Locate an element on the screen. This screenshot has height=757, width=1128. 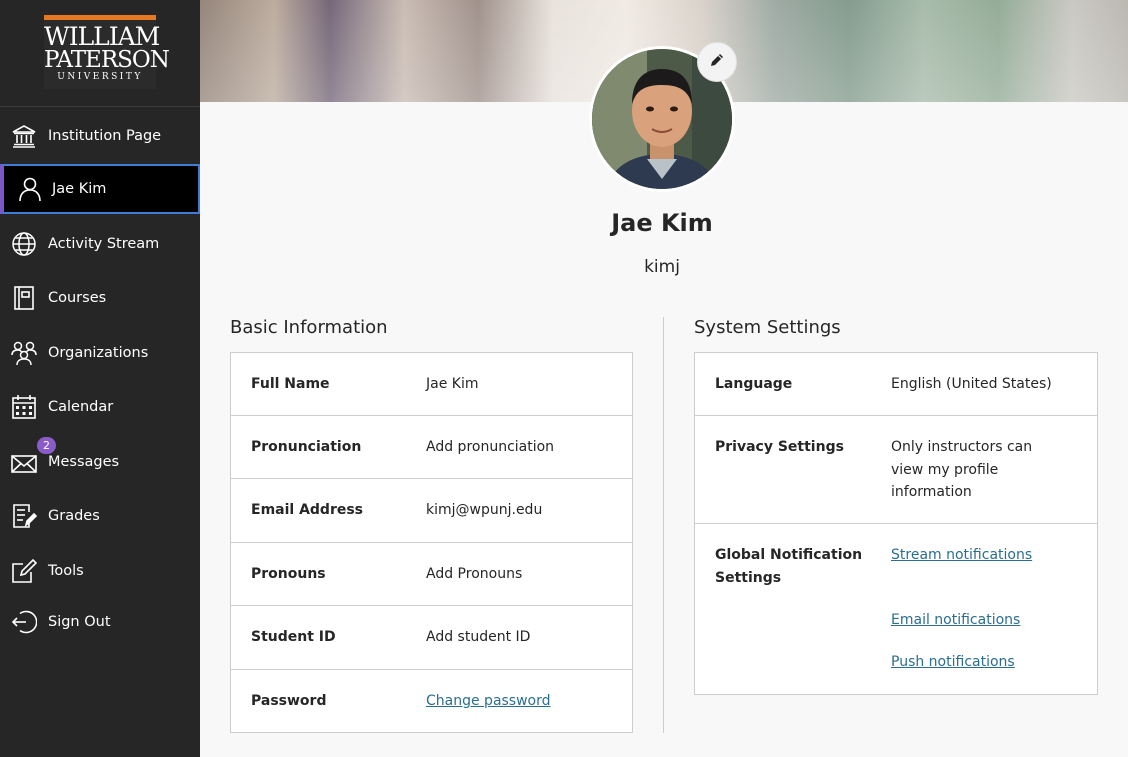
sidebar-item-label: Institution Page is located at coordinates (105, 136).